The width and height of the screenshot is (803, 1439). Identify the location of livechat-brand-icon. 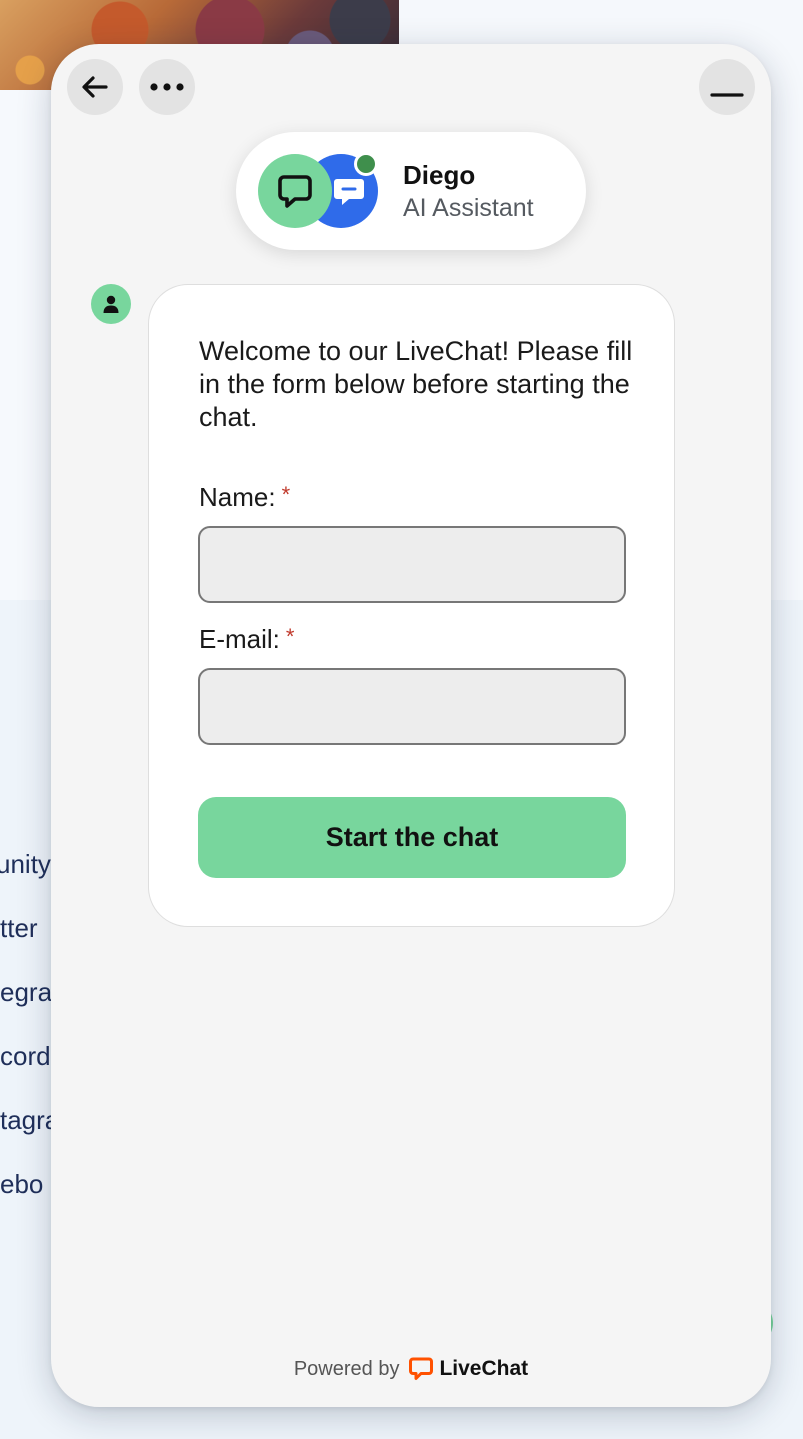
(421, 1368).